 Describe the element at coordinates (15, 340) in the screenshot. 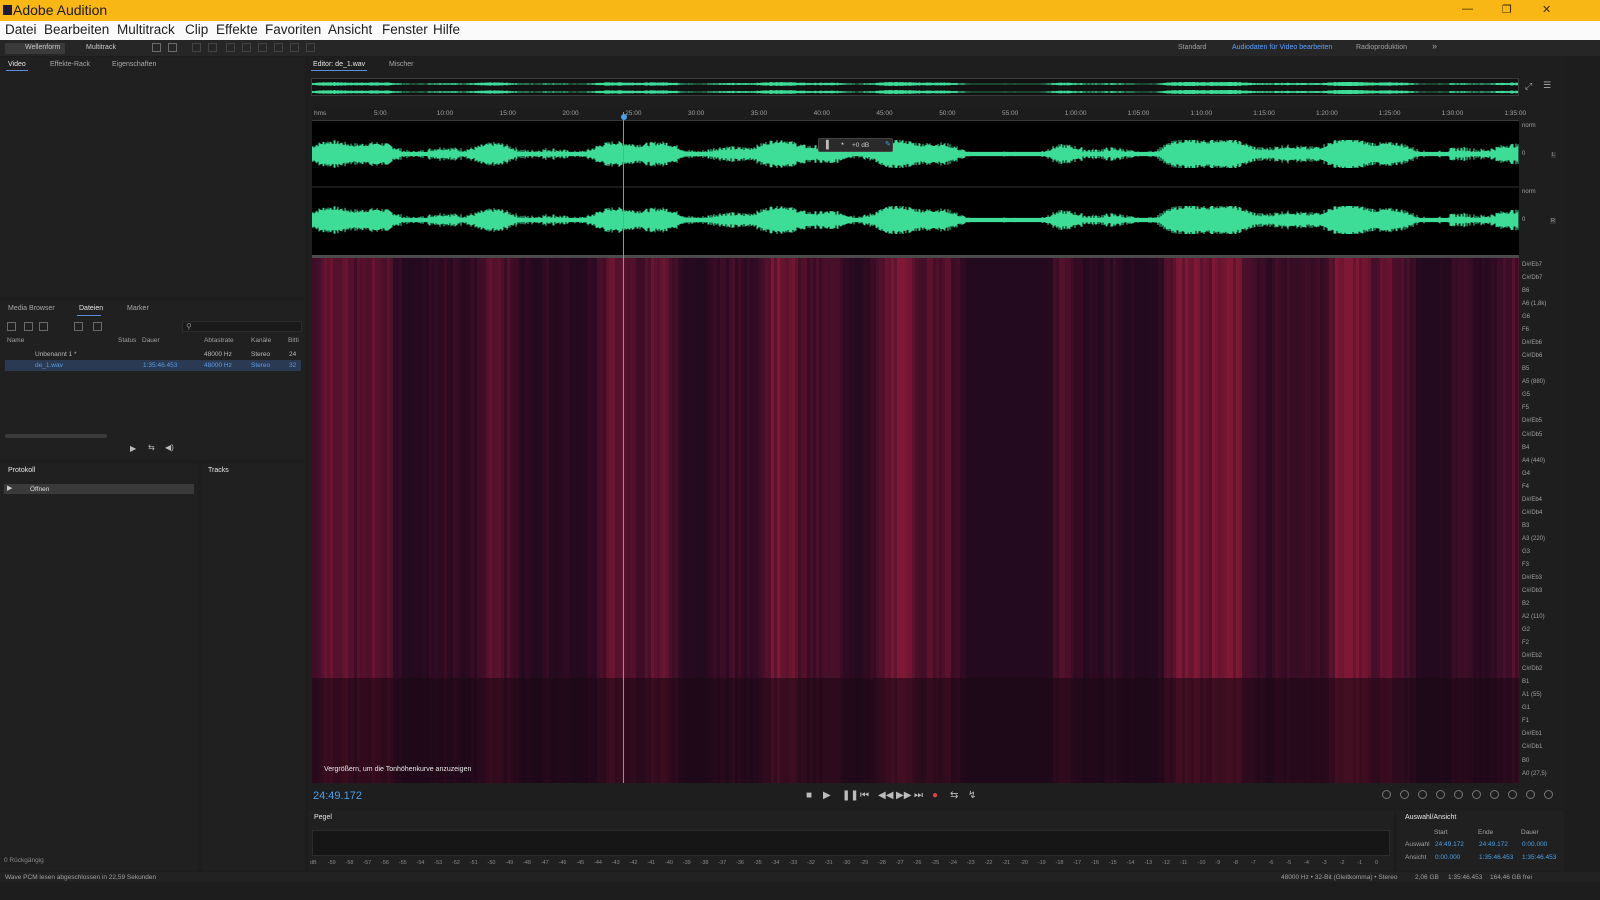

I see `col-name: Name` at that location.